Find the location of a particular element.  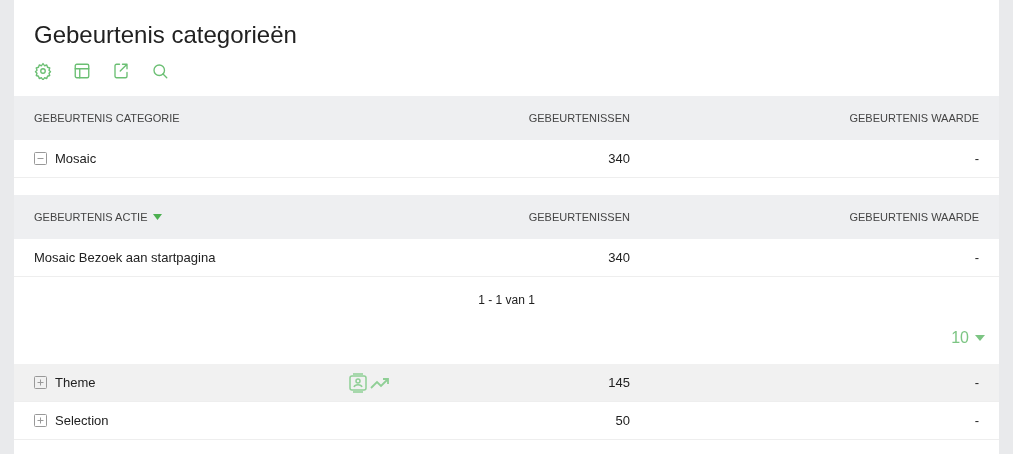

search-icon is located at coordinates (160, 71).